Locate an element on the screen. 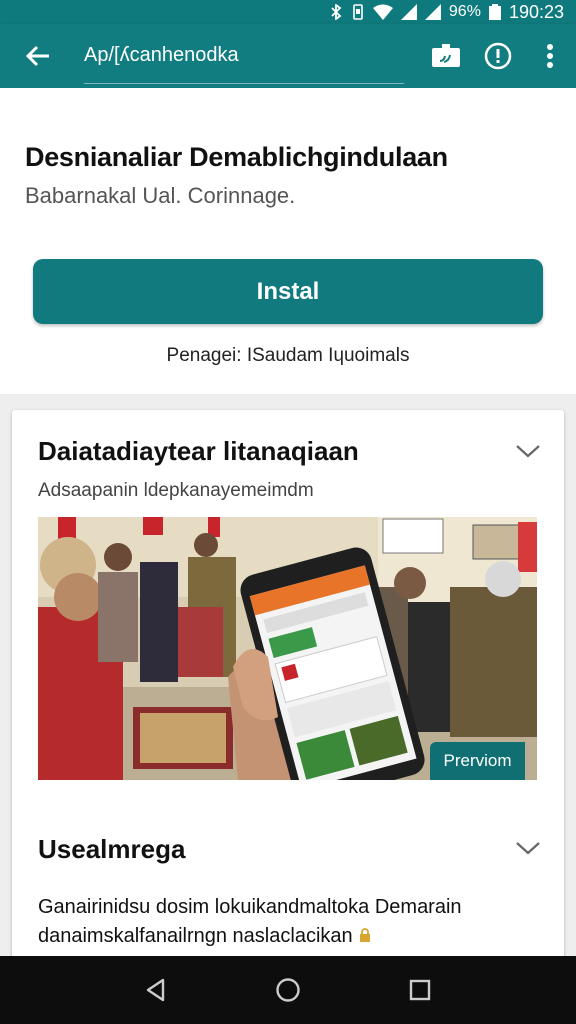 The height and width of the screenshot is (1024, 576). battery-icon is located at coordinates (494, 12).